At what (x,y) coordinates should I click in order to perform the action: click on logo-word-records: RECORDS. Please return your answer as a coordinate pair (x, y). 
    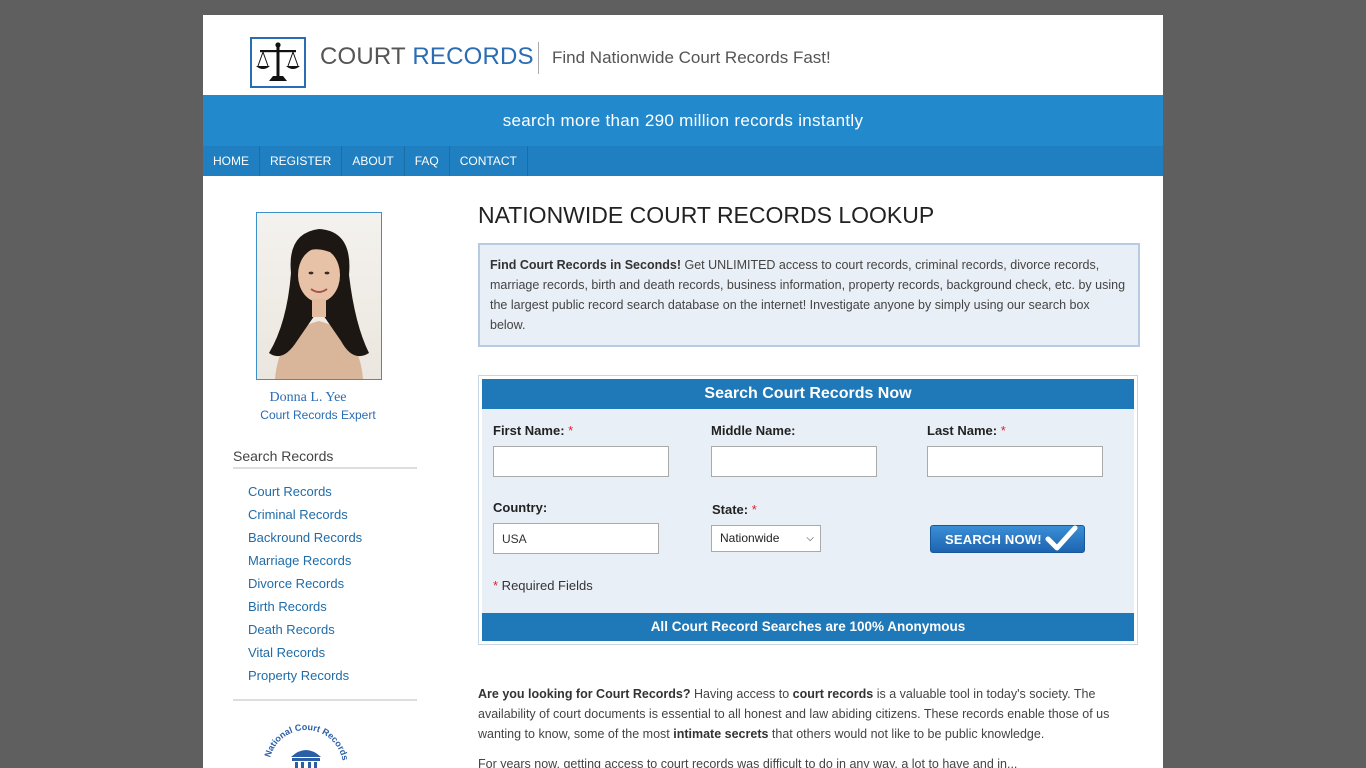
    Looking at the image, I should click on (473, 56).